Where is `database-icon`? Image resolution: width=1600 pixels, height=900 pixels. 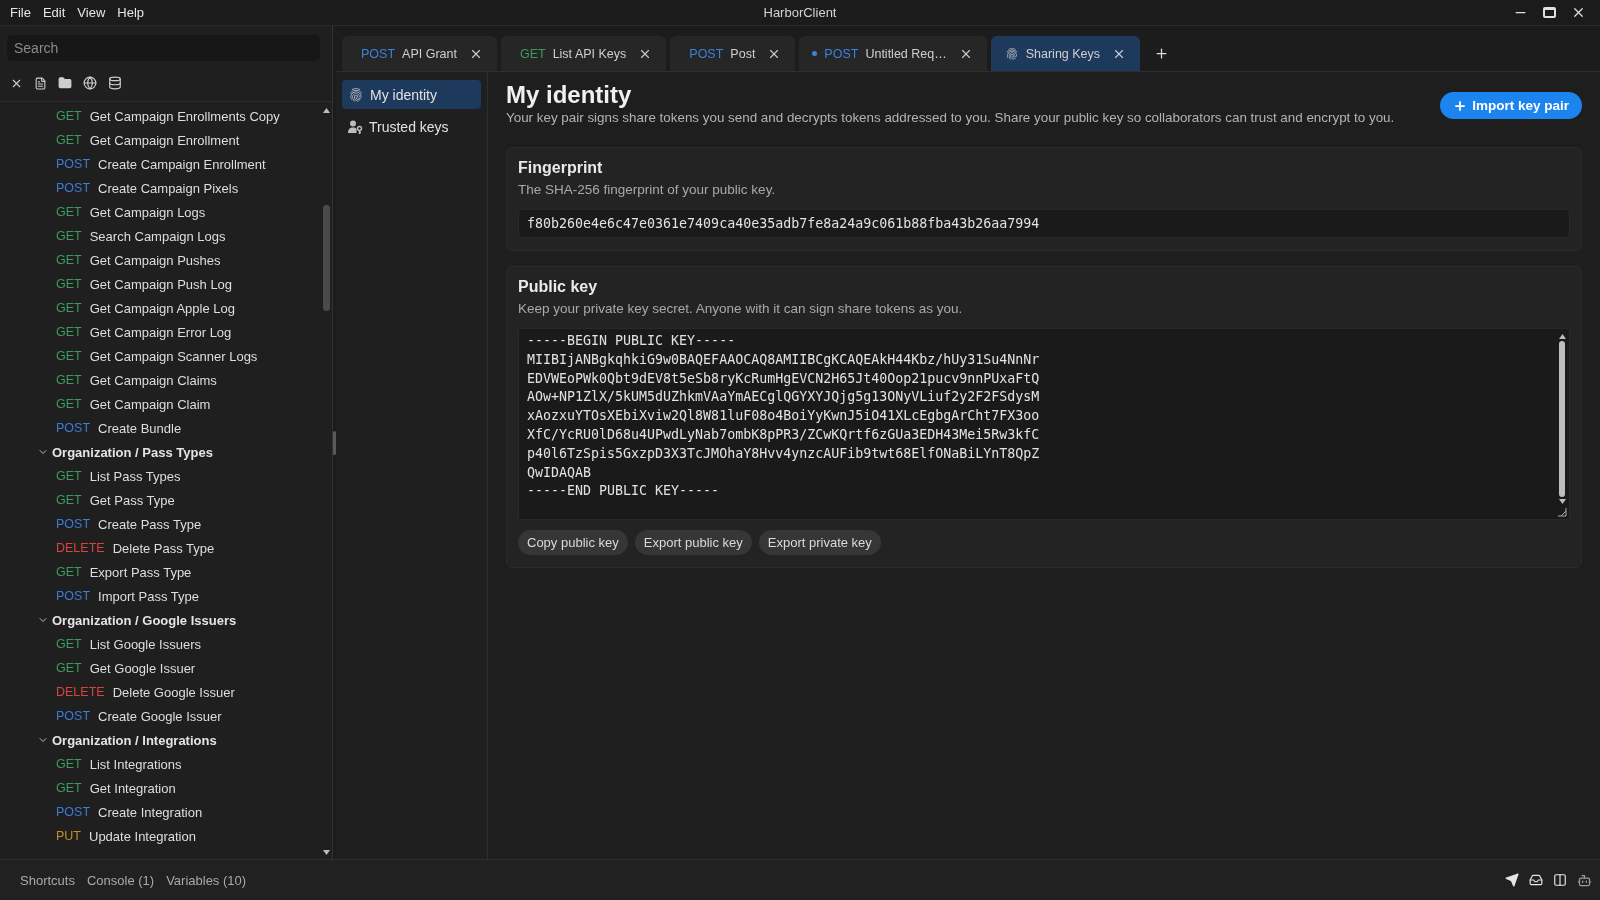 database-icon is located at coordinates (115, 83).